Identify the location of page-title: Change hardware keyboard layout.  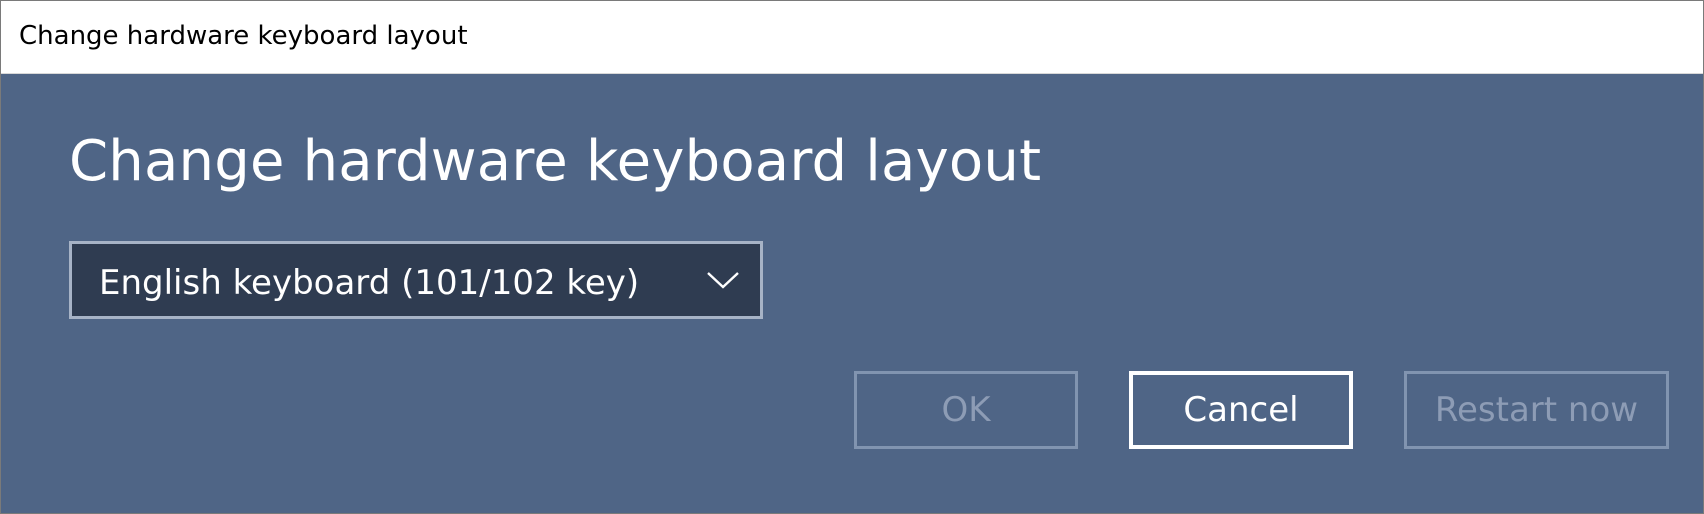
(555, 161).